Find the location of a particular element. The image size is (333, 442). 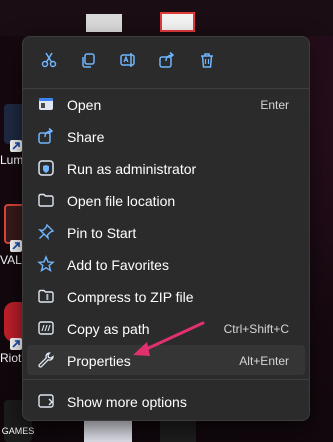

pin-icon is located at coordinates (46, 232).